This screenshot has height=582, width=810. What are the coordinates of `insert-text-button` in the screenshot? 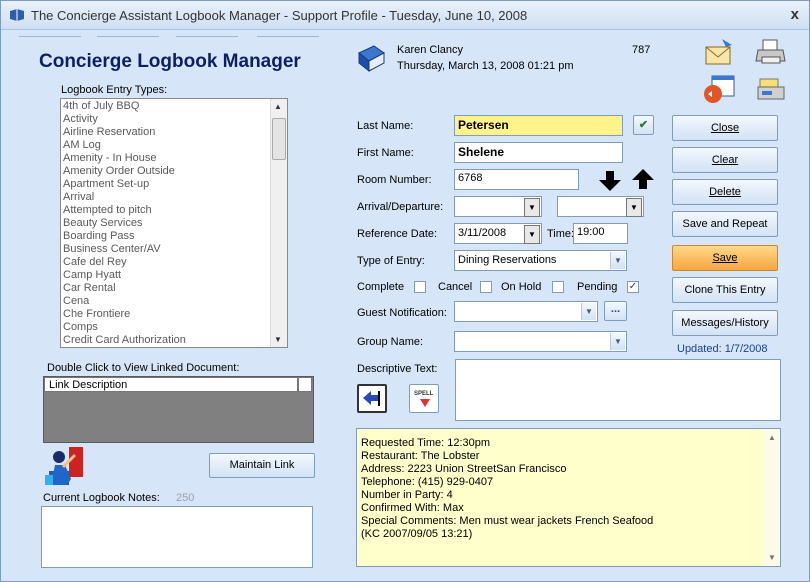 It's located at (372, 398).